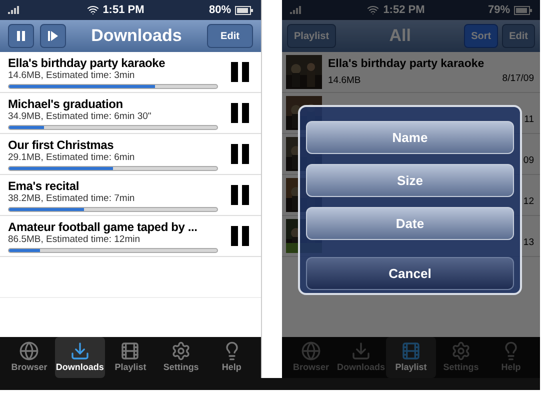  Describe the element at coordinates (528, 201) in the screenshot. I see `video-date: 12` at that location.